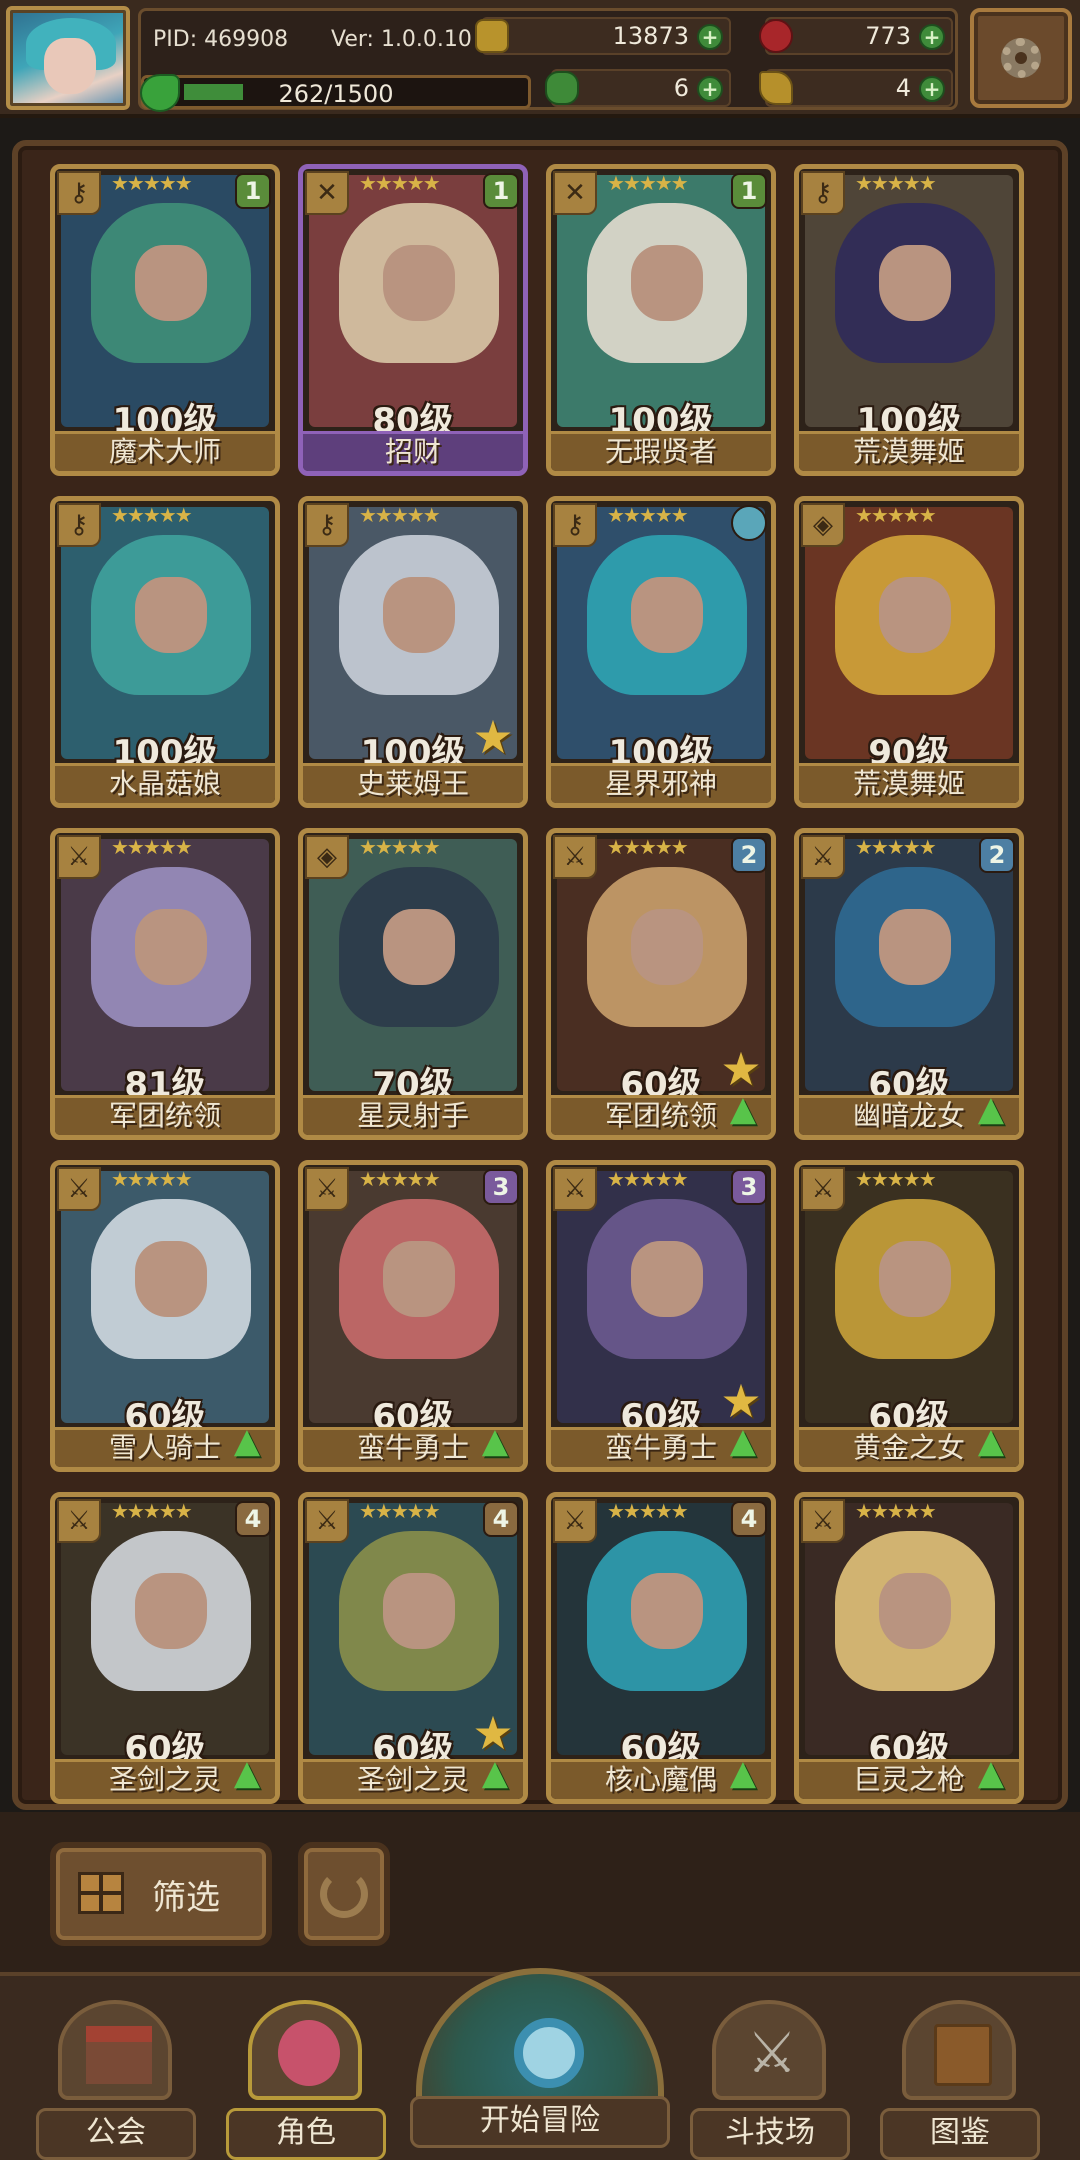  I want to click on character-card: ⚔ ★★★★★ 60级 黄金之女 ▲, so click(909, 1316).